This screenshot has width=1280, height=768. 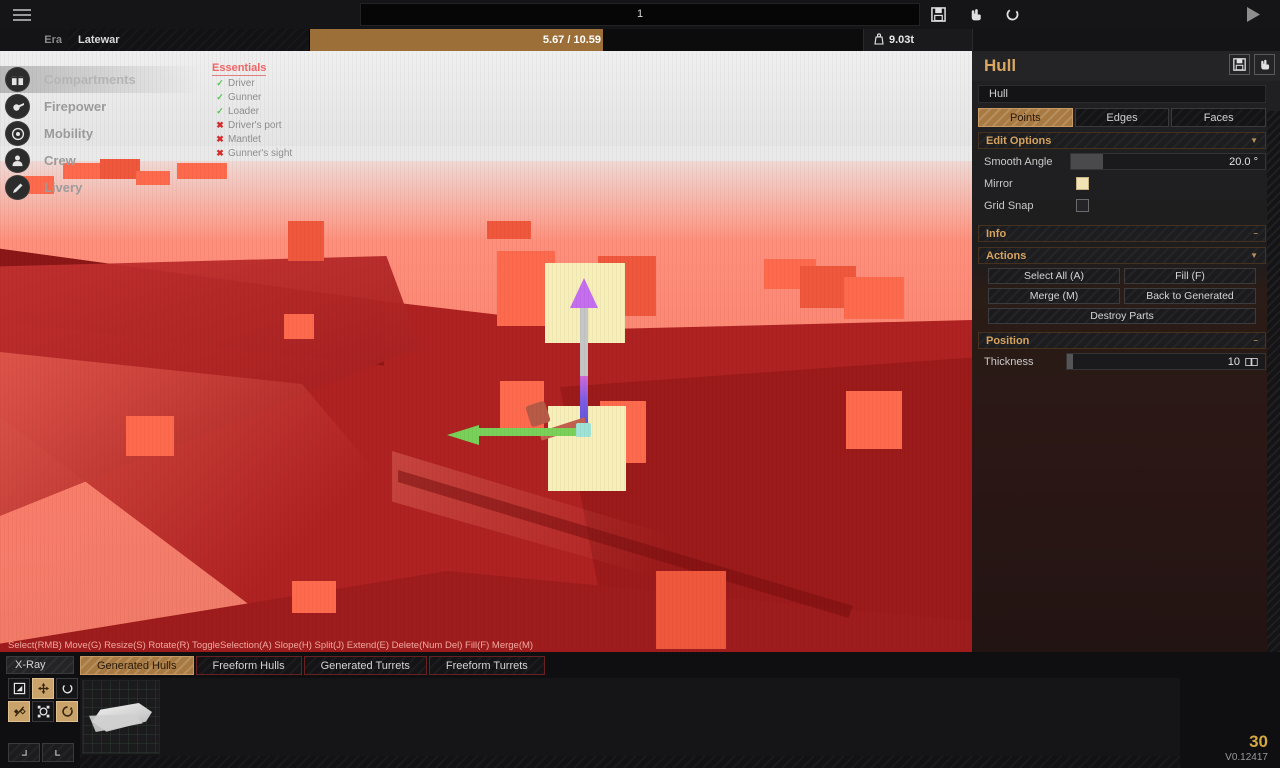 What do you see at coordinates (1122, 316) in the screenshot?
I see `destroy-parts-button: Destroy Parts` at bounding box center [1122, 316].